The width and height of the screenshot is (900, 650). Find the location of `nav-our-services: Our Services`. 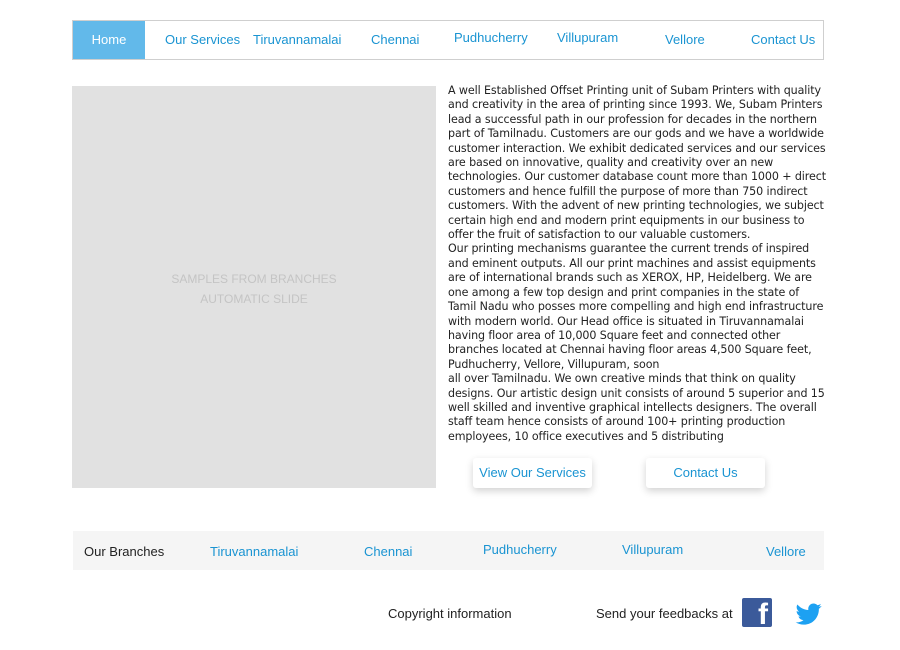

nav-our-services: Our Services is located at coordinates (202, 40).